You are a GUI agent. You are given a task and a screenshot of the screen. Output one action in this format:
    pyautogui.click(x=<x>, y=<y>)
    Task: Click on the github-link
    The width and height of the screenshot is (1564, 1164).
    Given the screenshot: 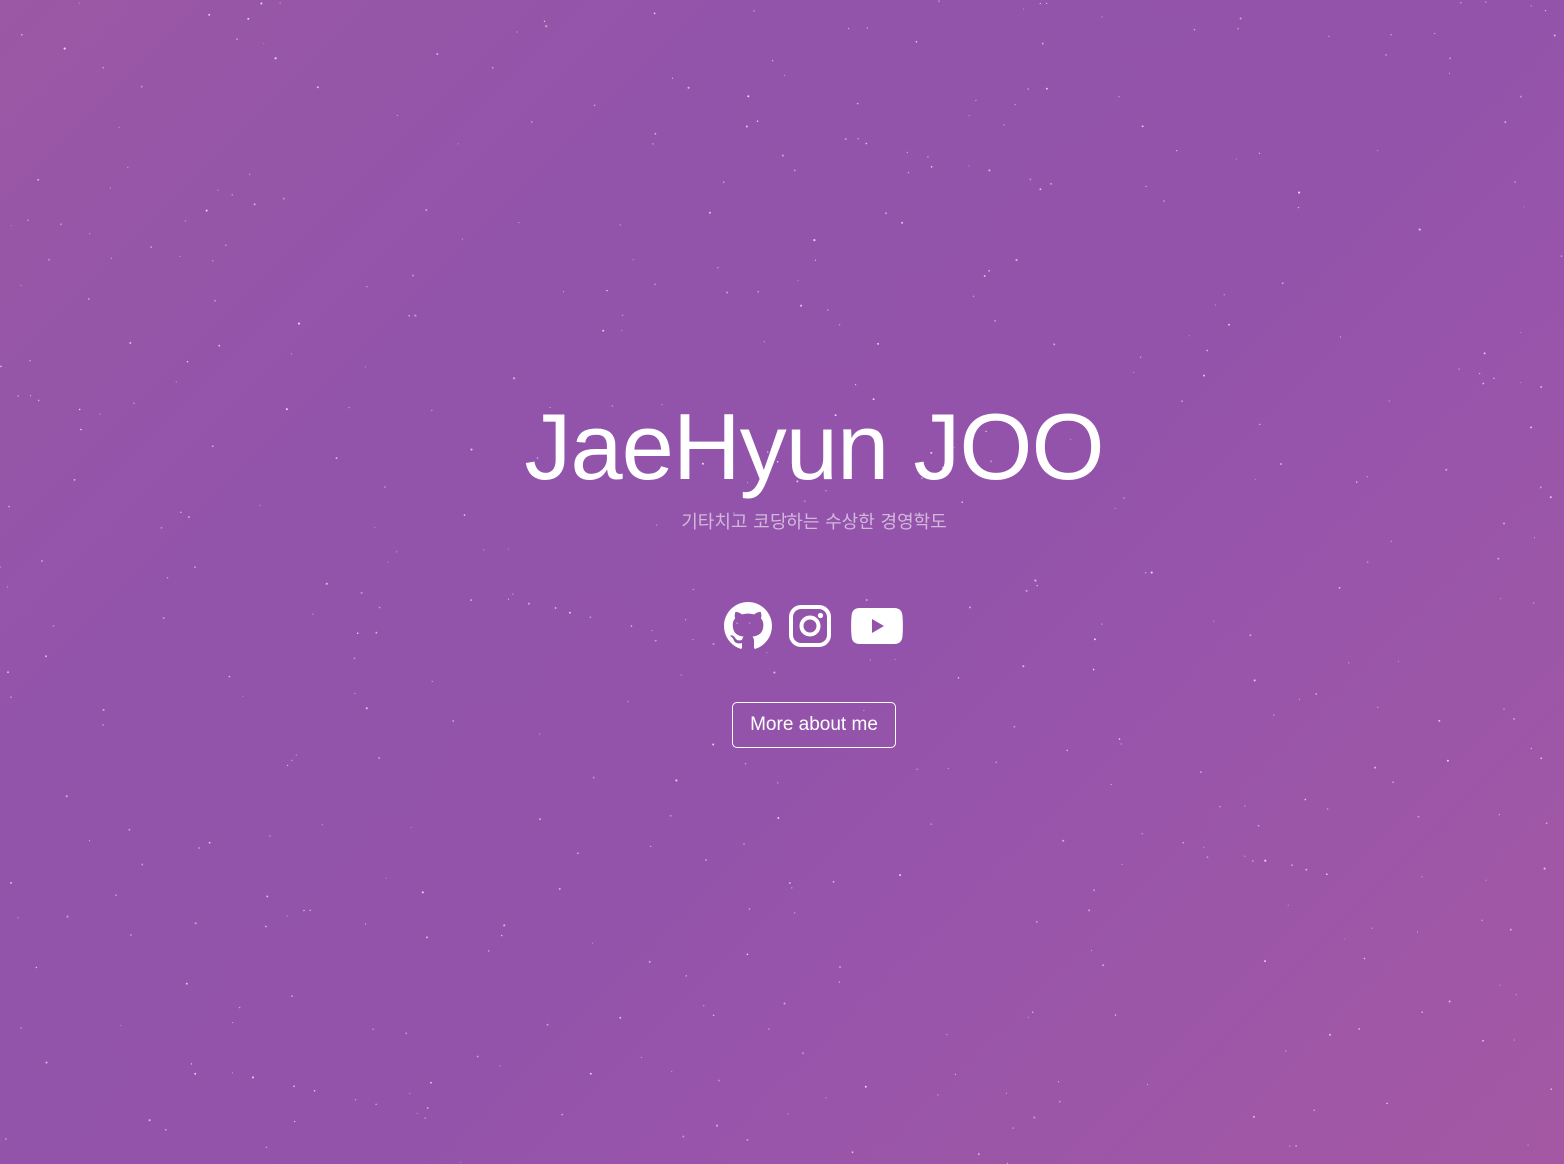 What is the action you would take?
    pyautogui.click(x=748, y=626)
    